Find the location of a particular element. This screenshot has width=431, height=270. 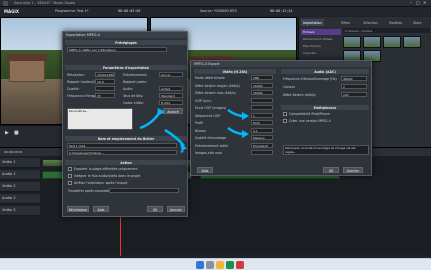

arrow-to-advanced is located at coordinates (150, 120).